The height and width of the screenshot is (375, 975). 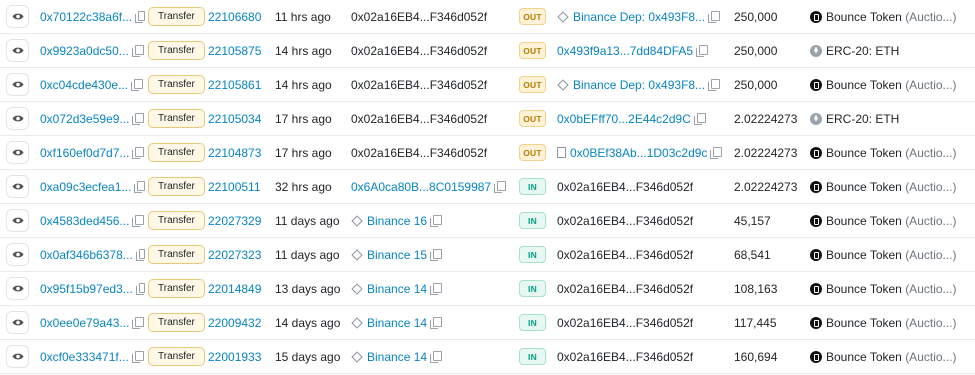 I want to click on block-link: 22105034, so click(x=234, y=118).